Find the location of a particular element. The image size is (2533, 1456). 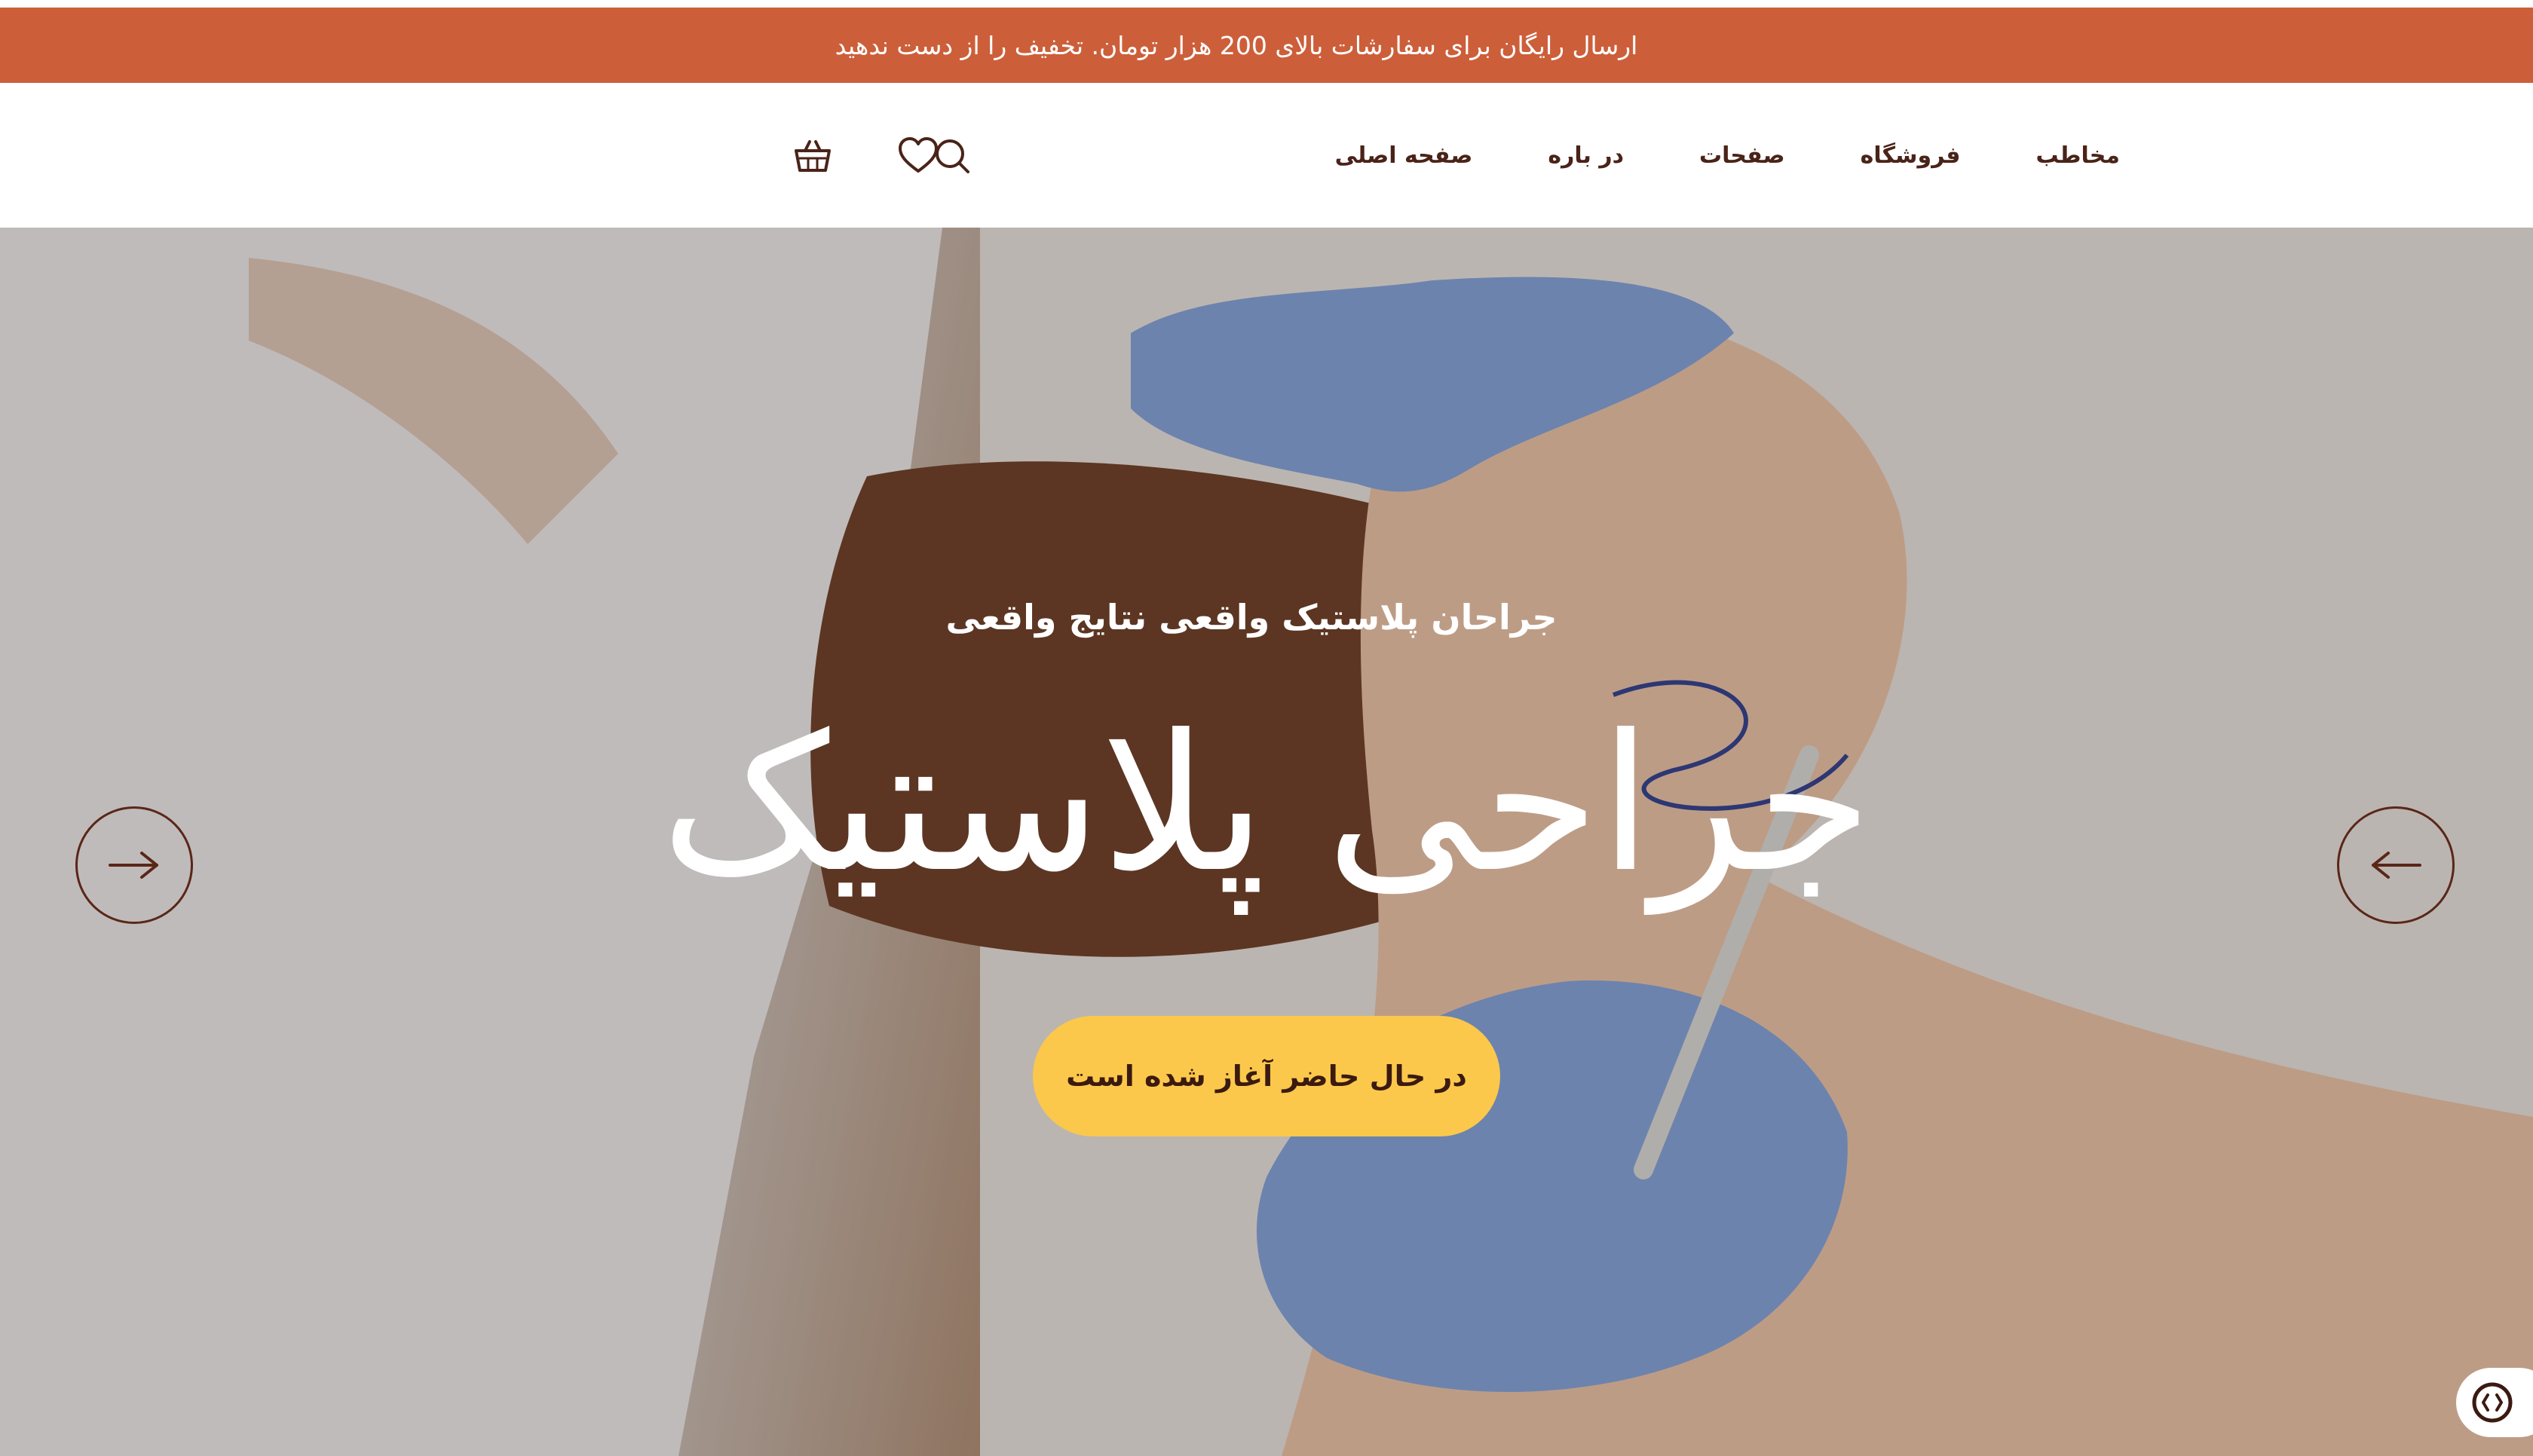

heart-icon is located at coordinates (918, 157).